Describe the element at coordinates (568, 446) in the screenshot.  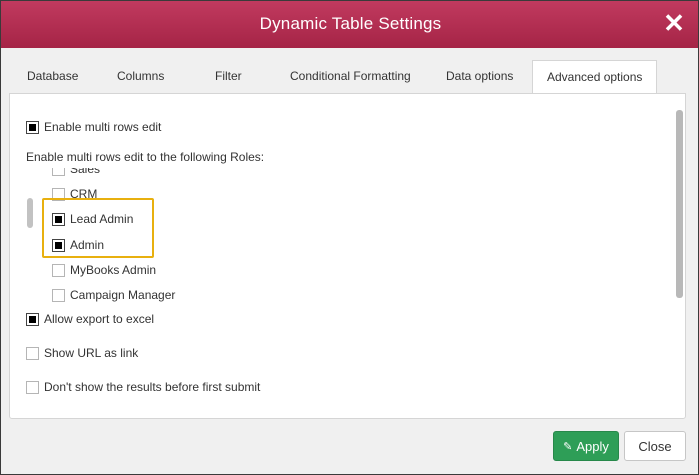
I see `pencil-icon: ✎` at that location.